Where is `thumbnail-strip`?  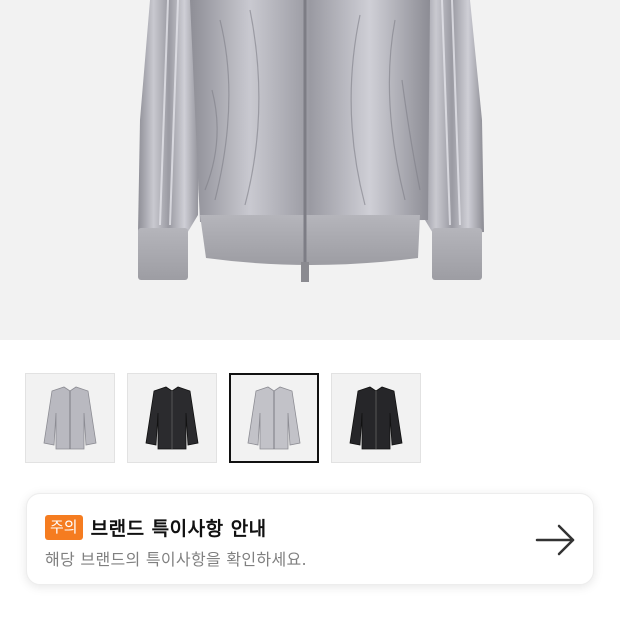 thumbnail-strip is located at coordinates (223, 418).